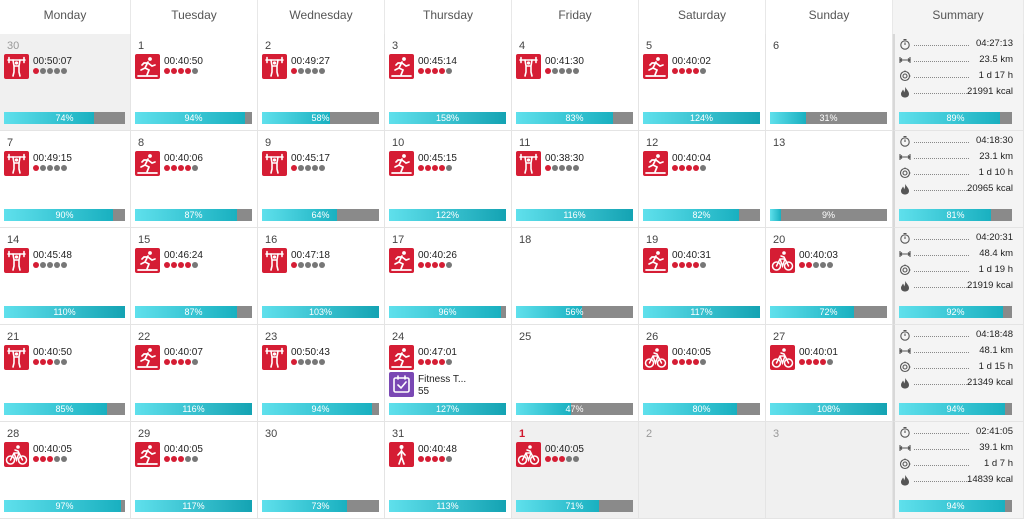 This screenshot has height=519, width=1024. I want to click on activity-run: 00:40:50, so click(195, 67).